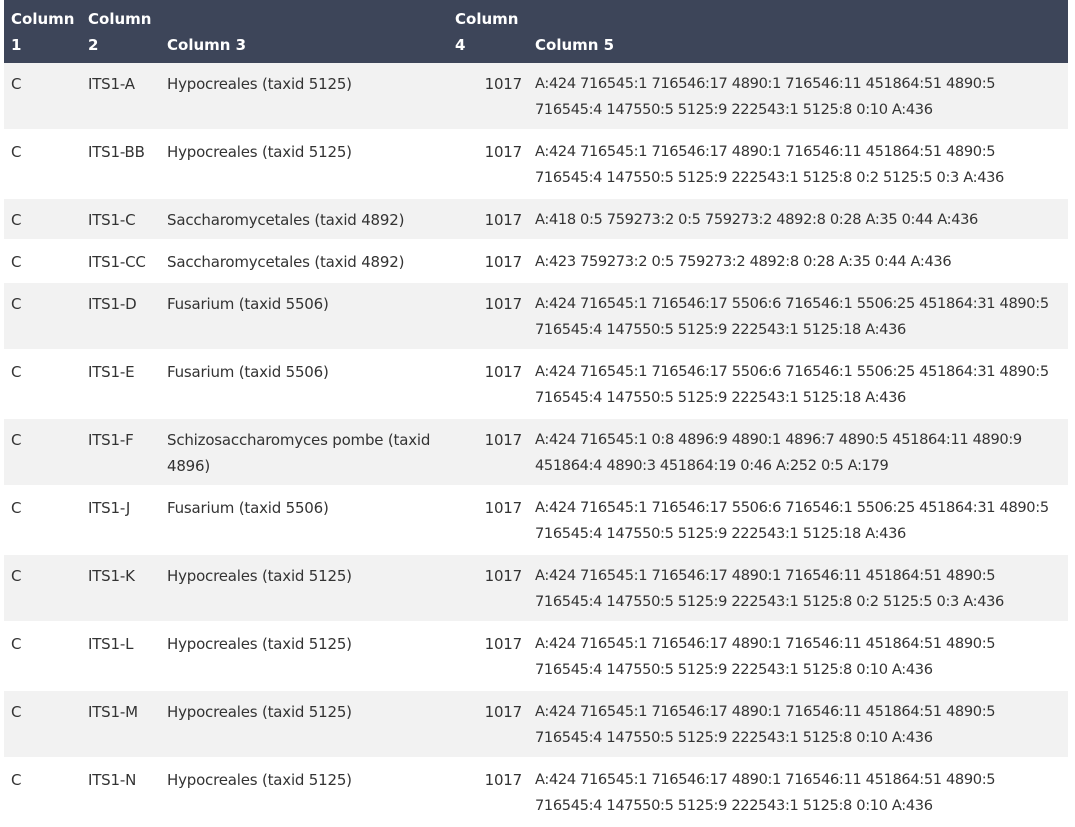 The image size is (1075, 827). Describe the element at coordinates (43, 32) in the screenshot. I see `header-column-1: Column 1` at that location.